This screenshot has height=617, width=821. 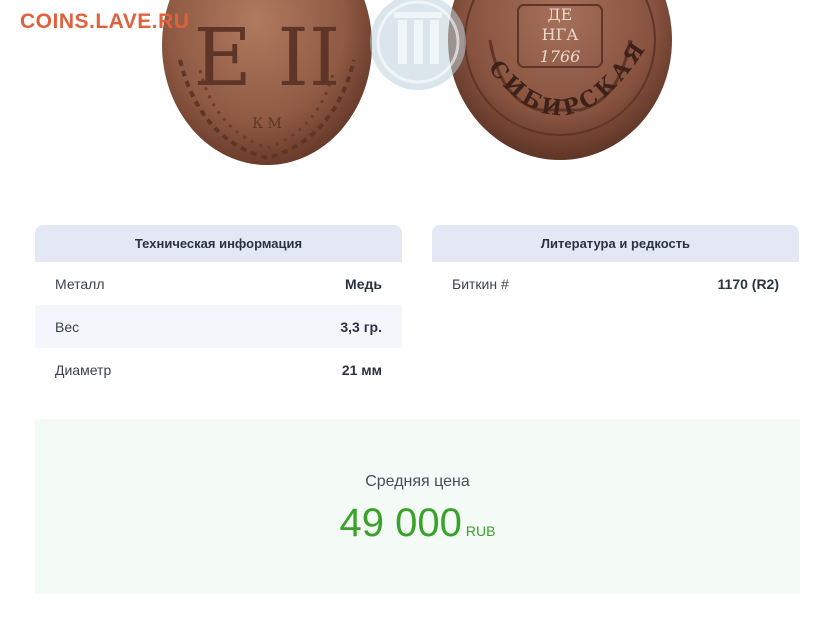 I want to click on literature-card: Литература и редкость Биткин # 1170 (R2), so click(x=615, y=265).